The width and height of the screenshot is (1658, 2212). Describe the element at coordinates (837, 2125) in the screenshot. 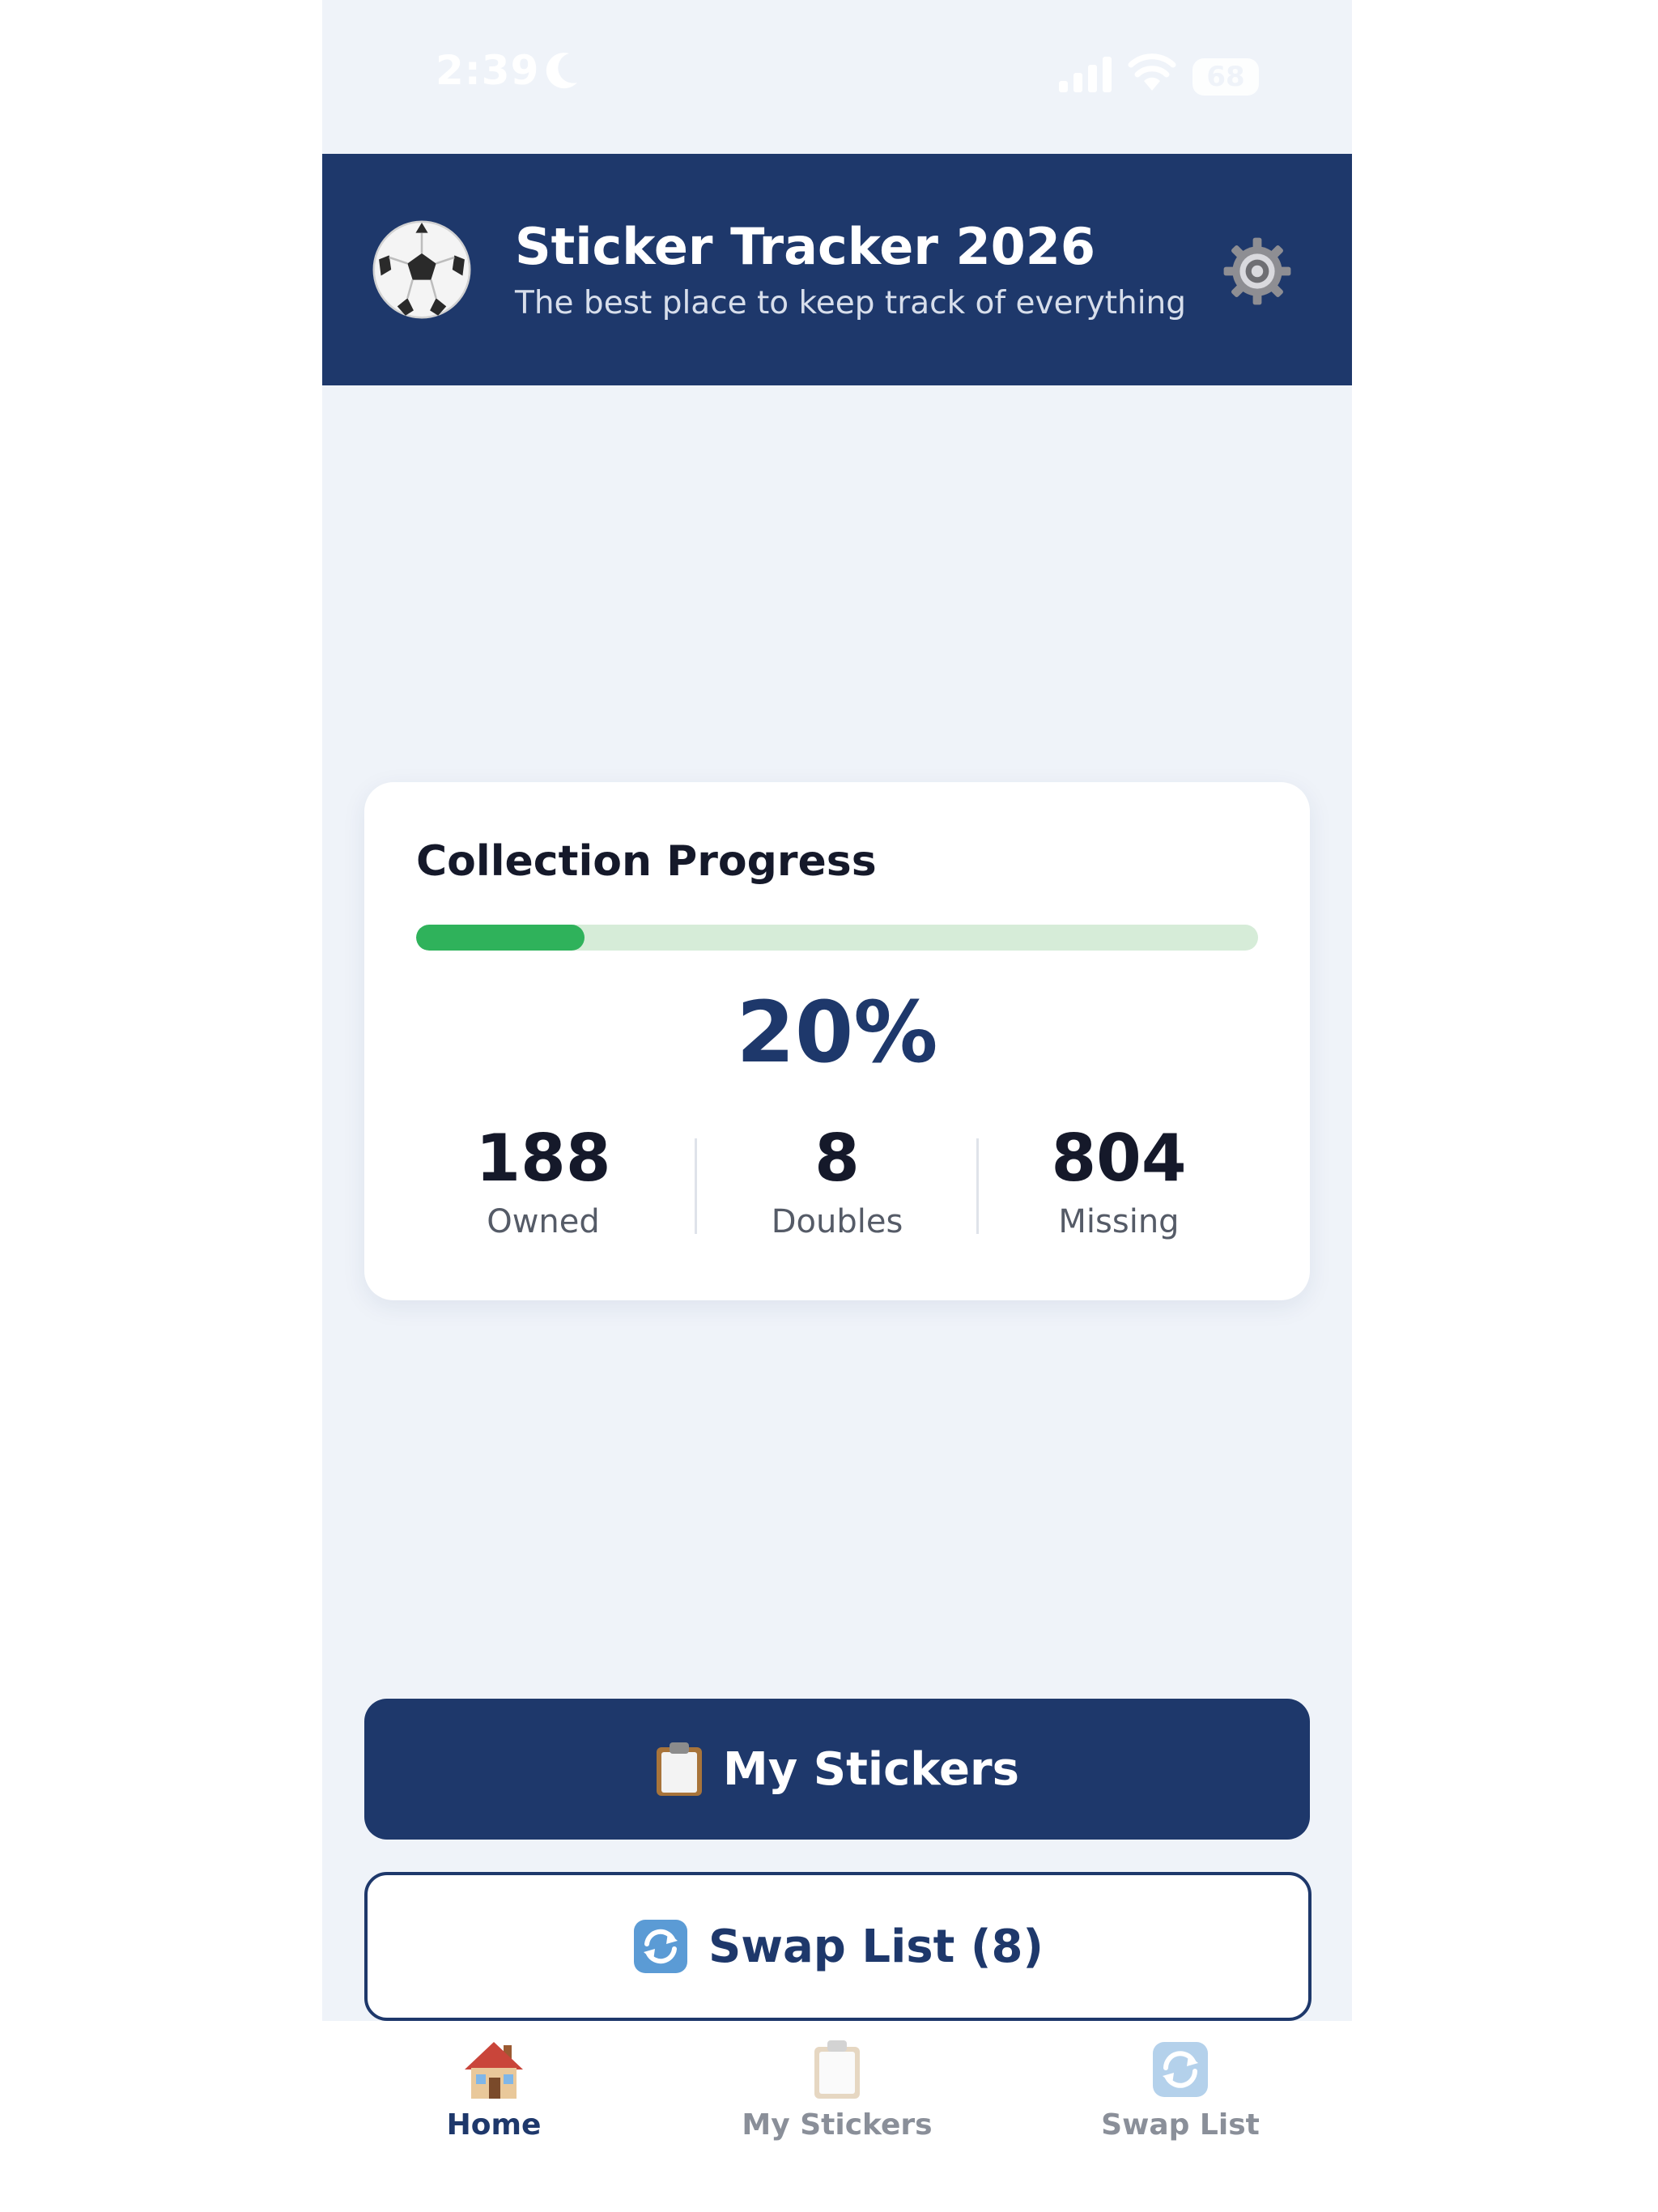

I see `tab-my-stickers-label: My Stickers` at that location.